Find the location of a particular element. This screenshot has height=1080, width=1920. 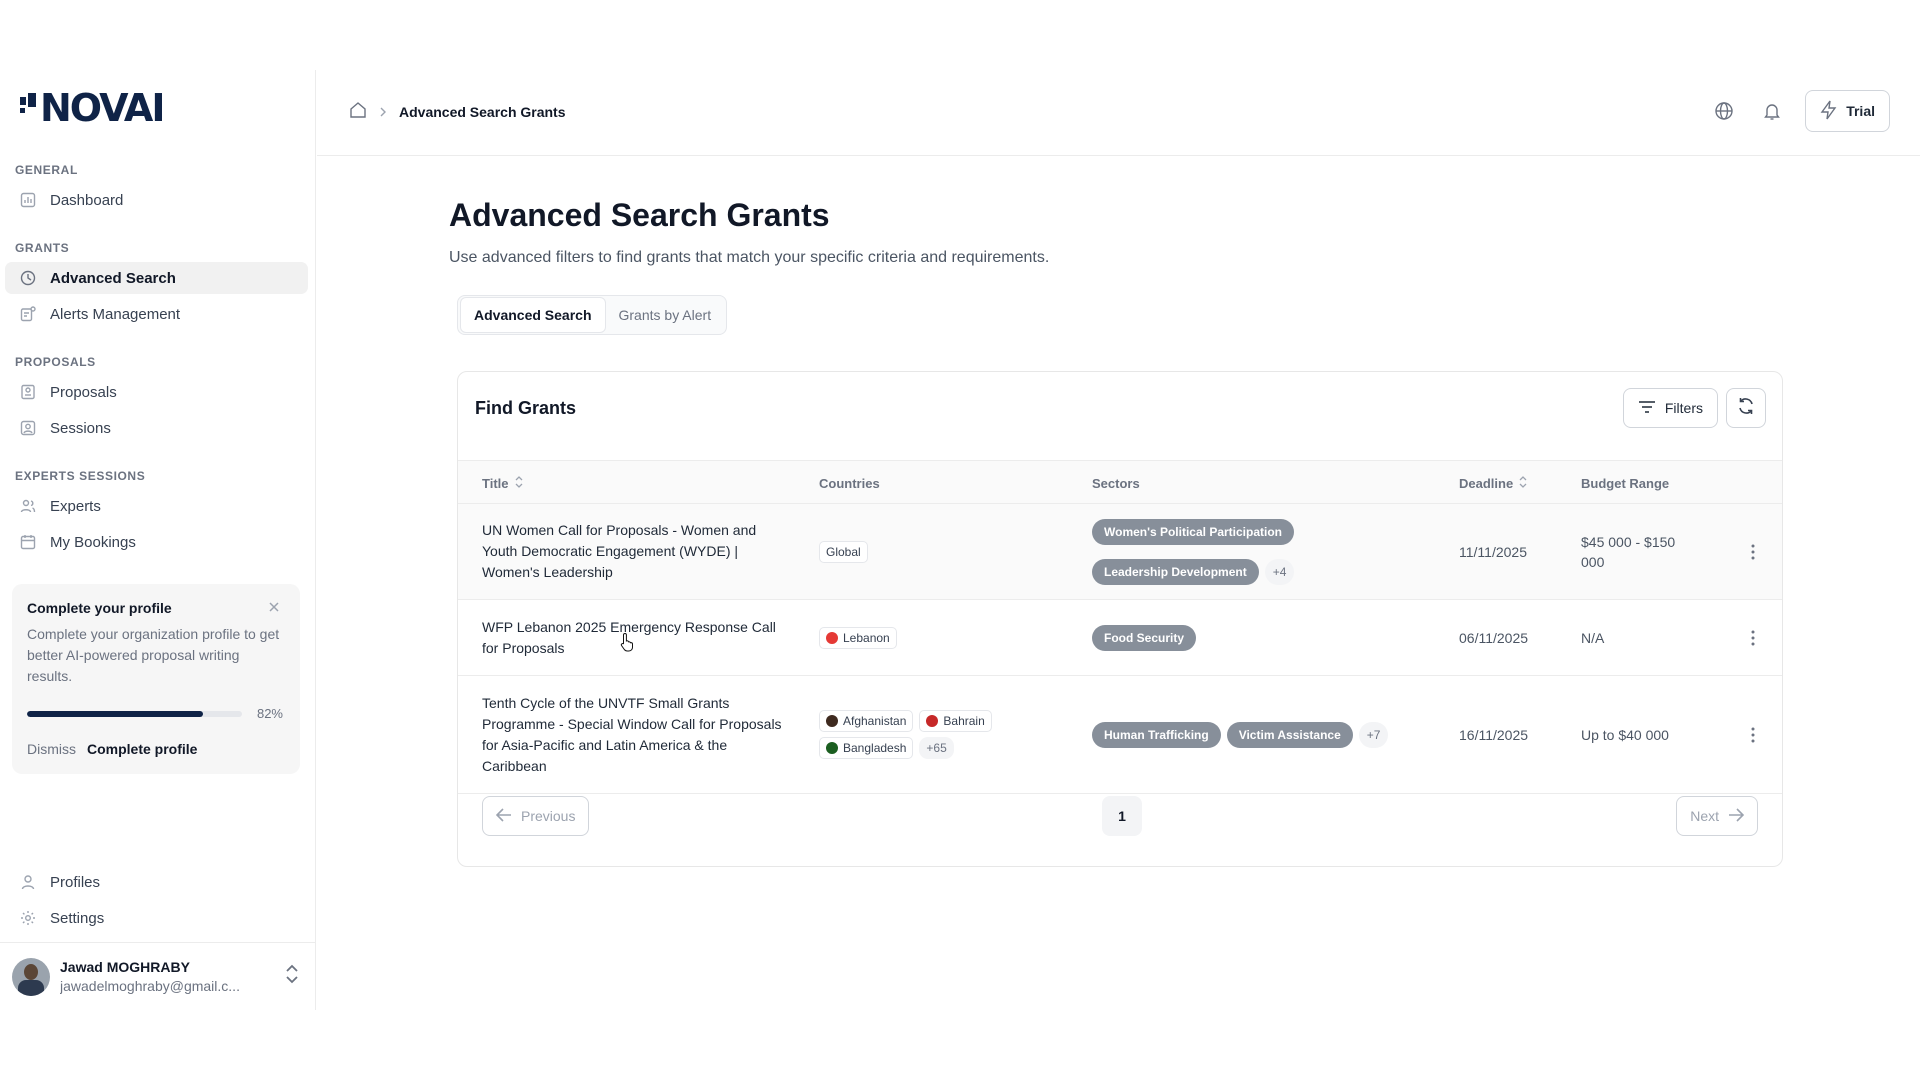

home-icon is located at coordinates (358, 111).